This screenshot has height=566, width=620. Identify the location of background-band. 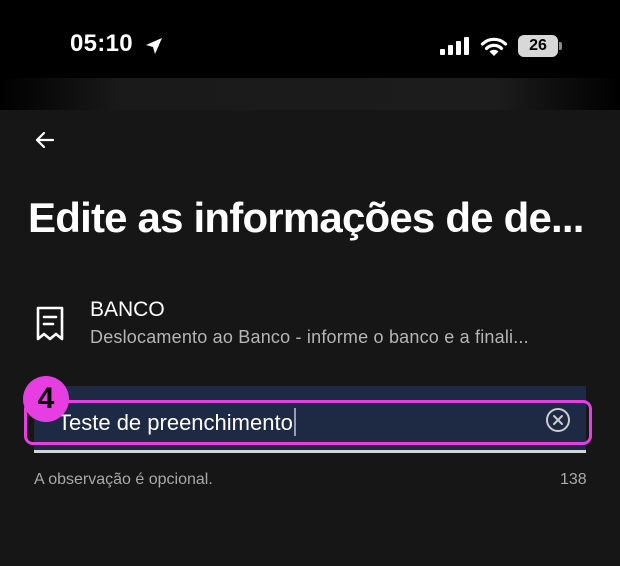
(310, 94).